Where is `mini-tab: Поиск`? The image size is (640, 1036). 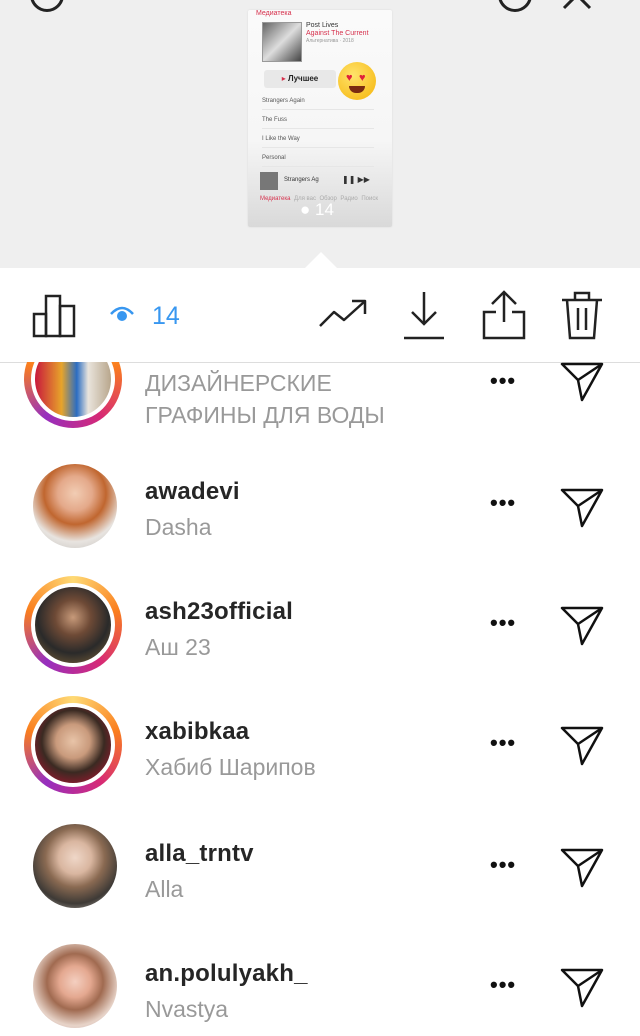 mini-tab: Поиск is located at coordinates (369, 199).